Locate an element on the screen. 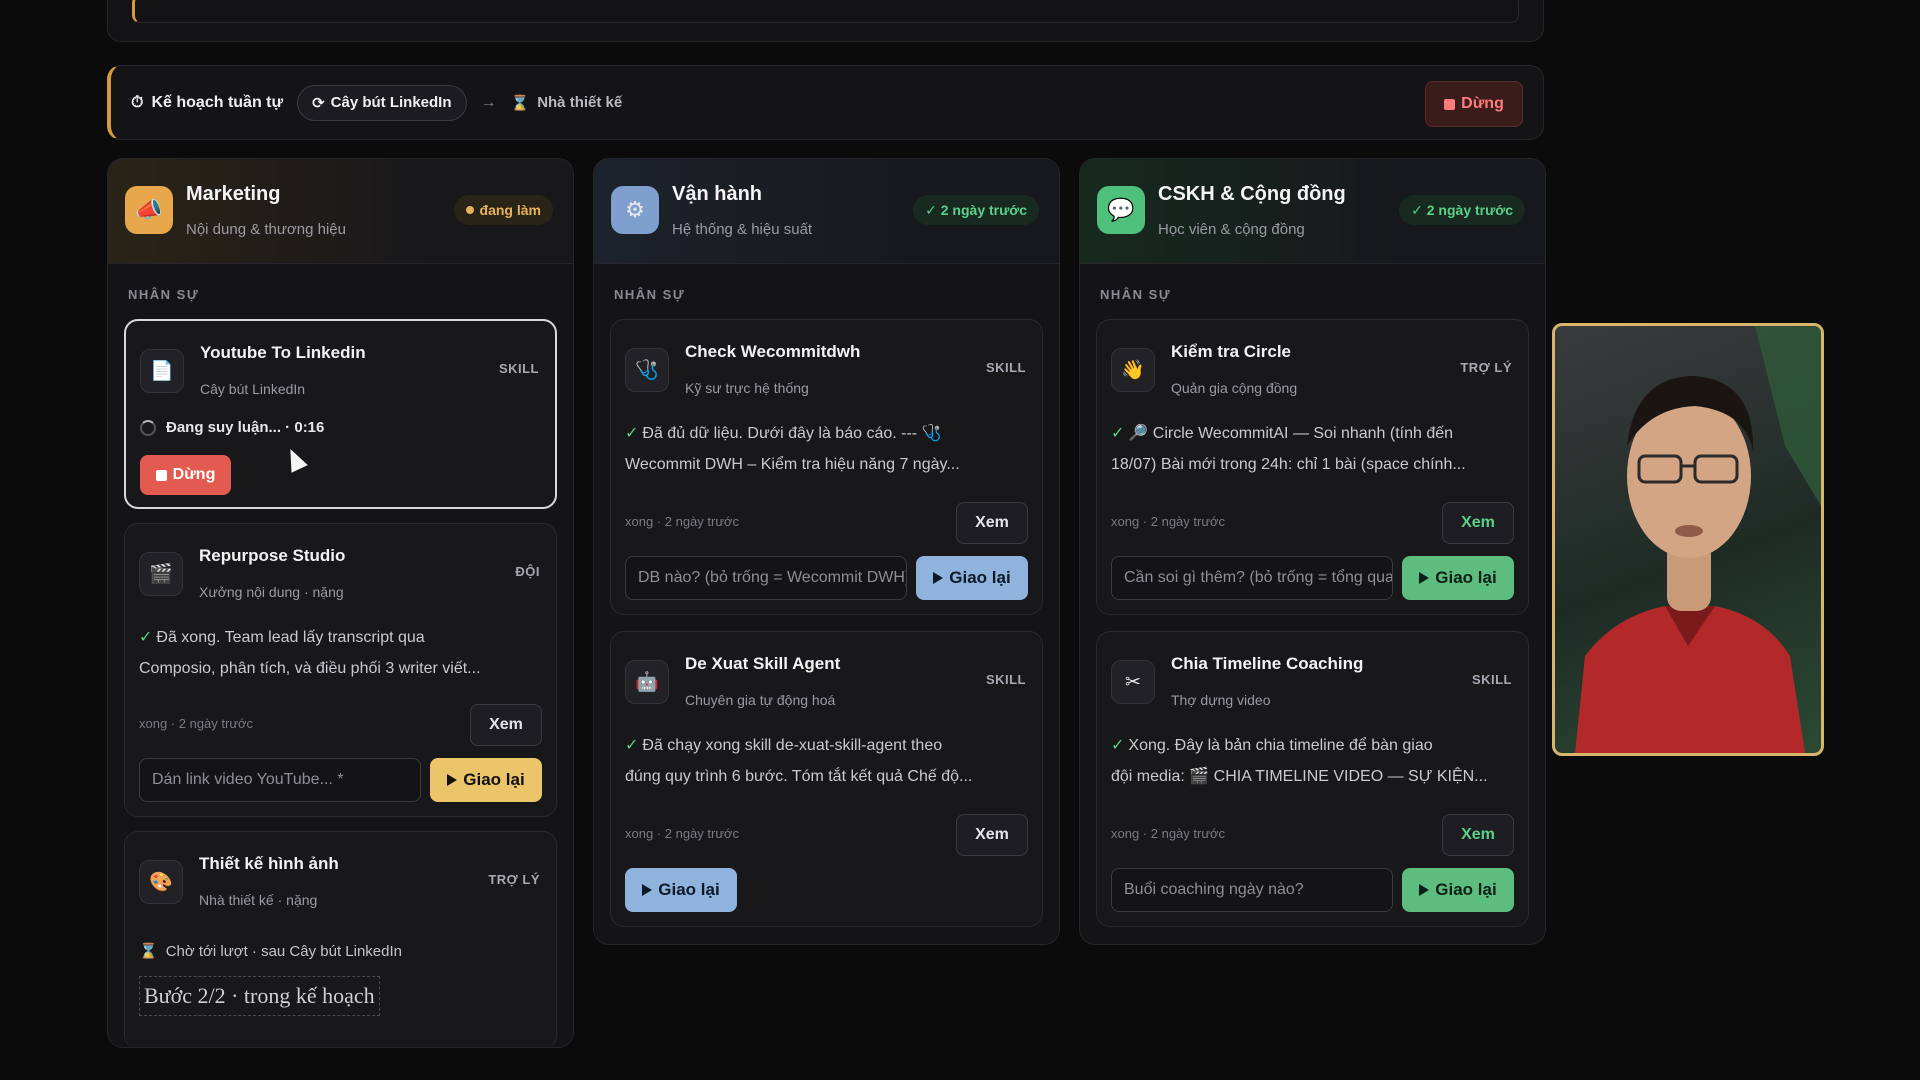  card-role: Kỹ sư trực hệ thống is located at coordinates (747, 388).